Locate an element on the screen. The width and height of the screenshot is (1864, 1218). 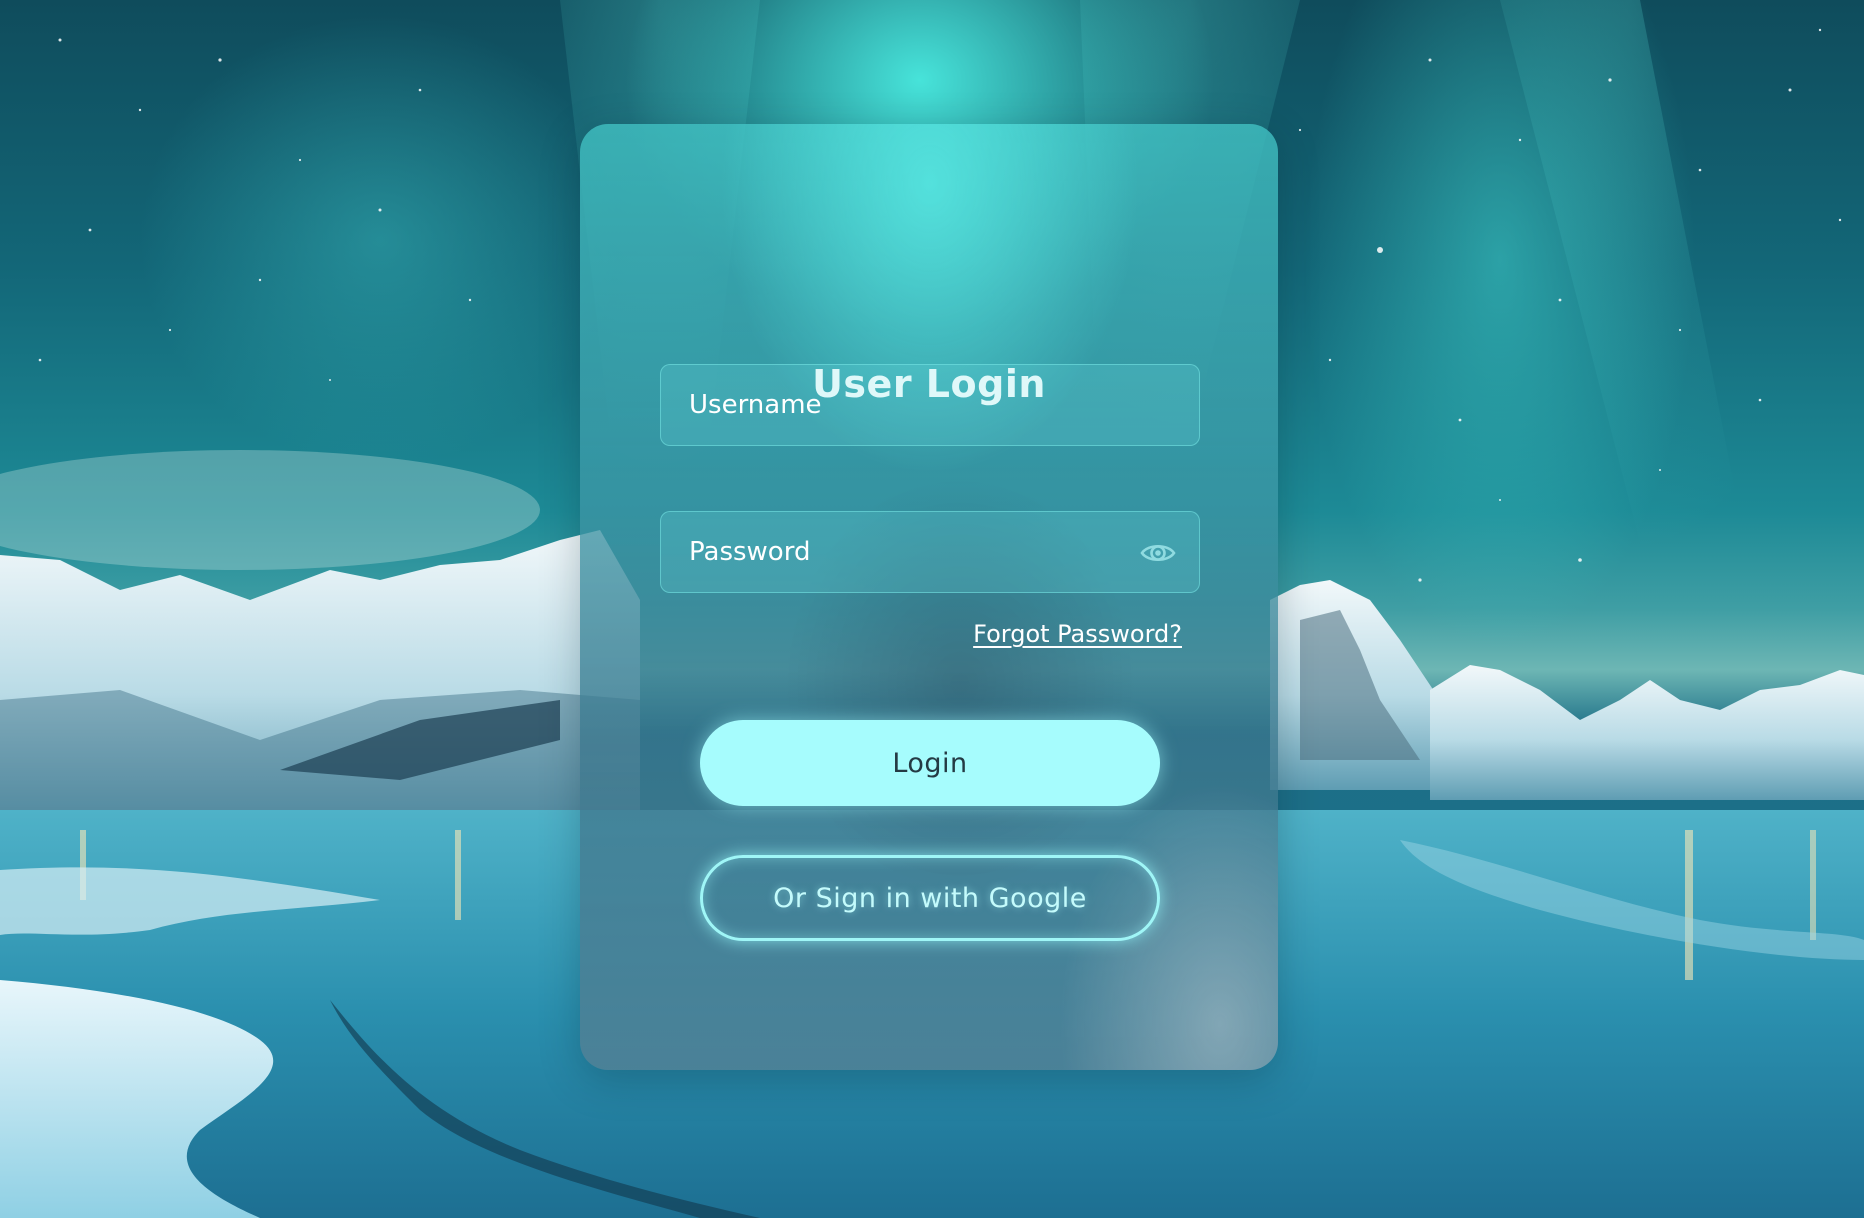
password-field-container is located at coordinates (930, 552).